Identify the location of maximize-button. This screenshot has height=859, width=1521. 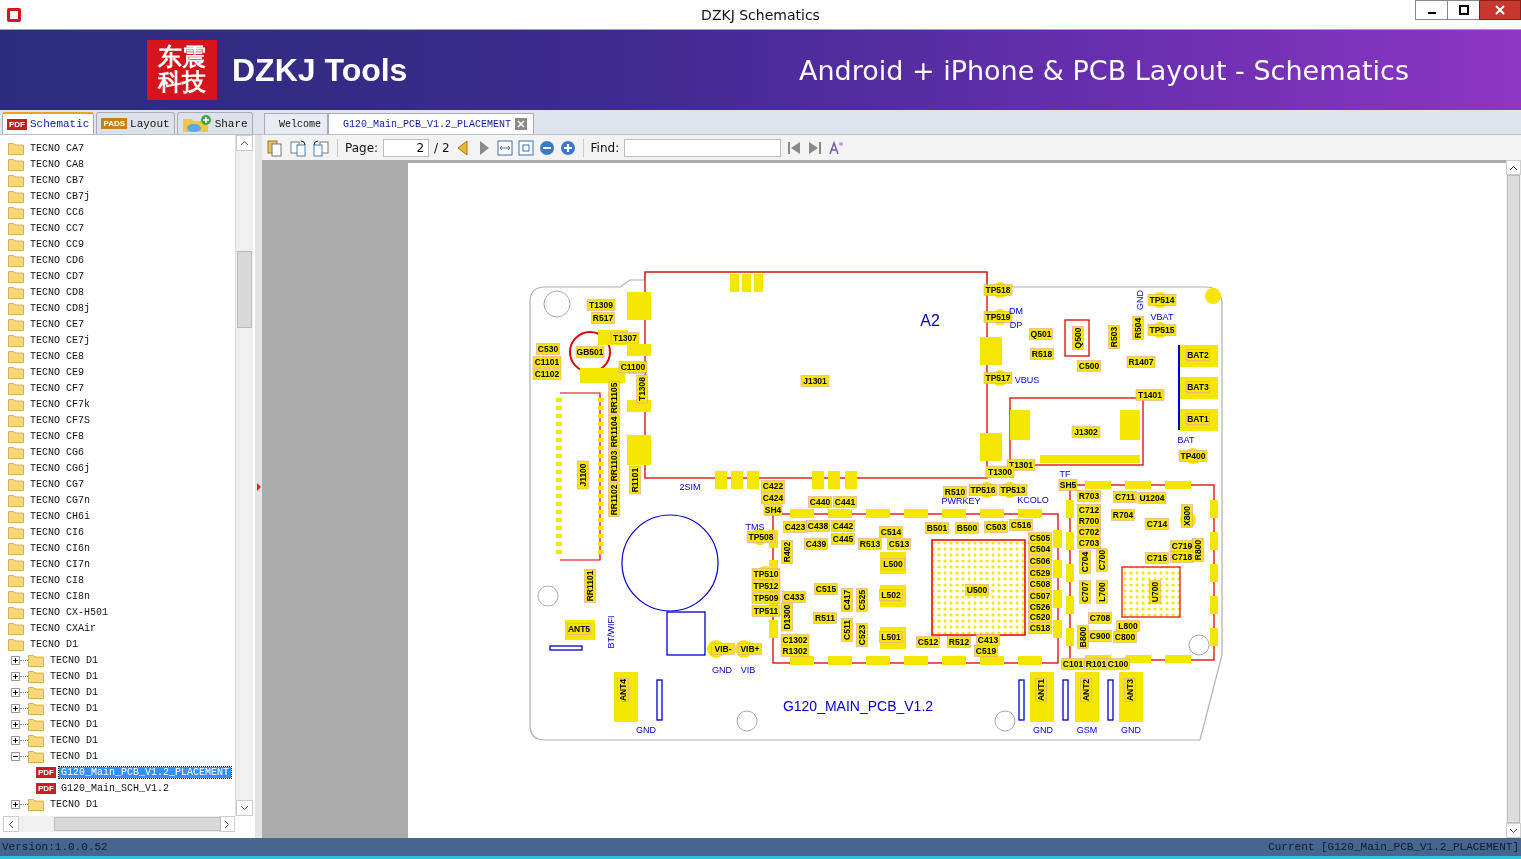
(1463, 10).